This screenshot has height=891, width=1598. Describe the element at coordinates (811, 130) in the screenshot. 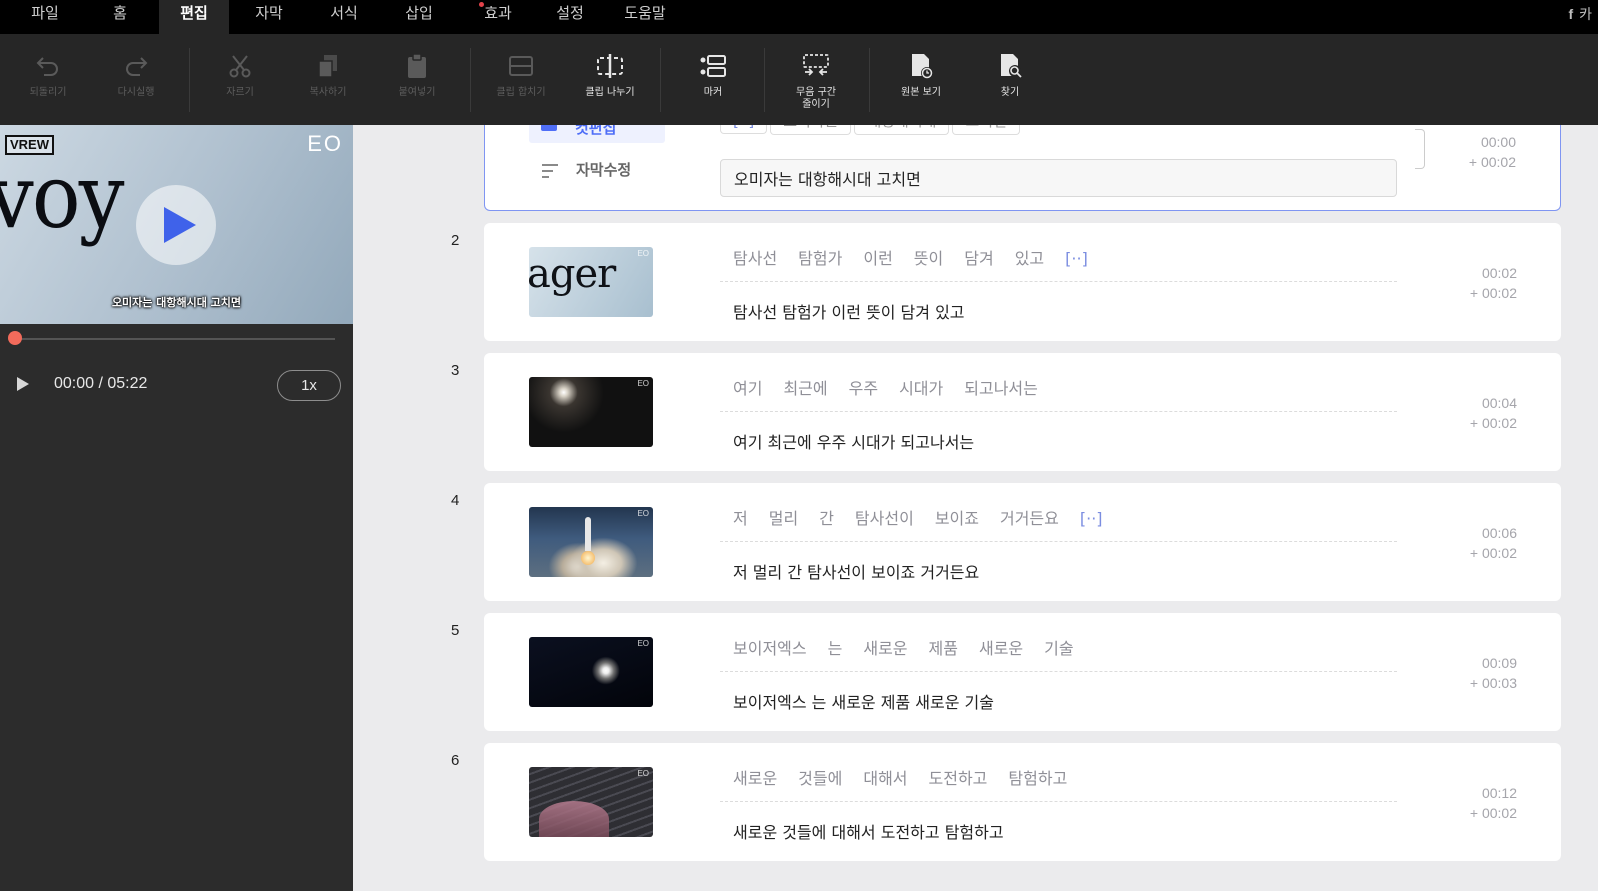

I see `word-chip: 오미자는` at that location.